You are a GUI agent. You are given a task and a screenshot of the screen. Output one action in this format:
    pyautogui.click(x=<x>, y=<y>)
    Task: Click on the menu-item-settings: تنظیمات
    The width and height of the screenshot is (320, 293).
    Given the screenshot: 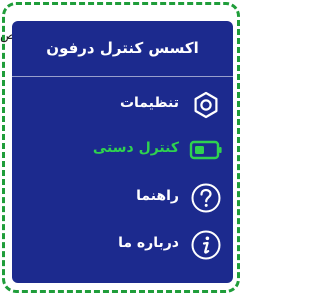 What is the action you would take?
    pyautogui.click(x=122, y=105)
    